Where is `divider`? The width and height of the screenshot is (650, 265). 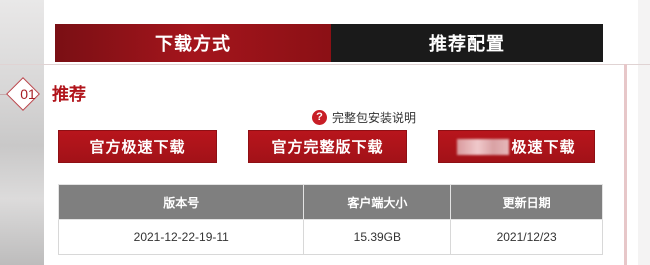
divider is located at coordinates (325, 64).